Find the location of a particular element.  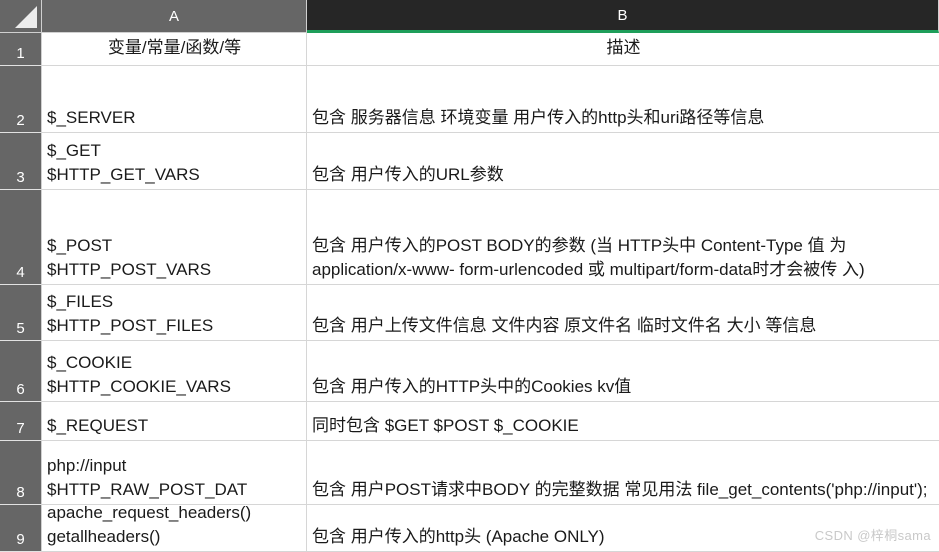

cell-a1: 变量/常量/函数/等 is located at coordinates (174, 49).